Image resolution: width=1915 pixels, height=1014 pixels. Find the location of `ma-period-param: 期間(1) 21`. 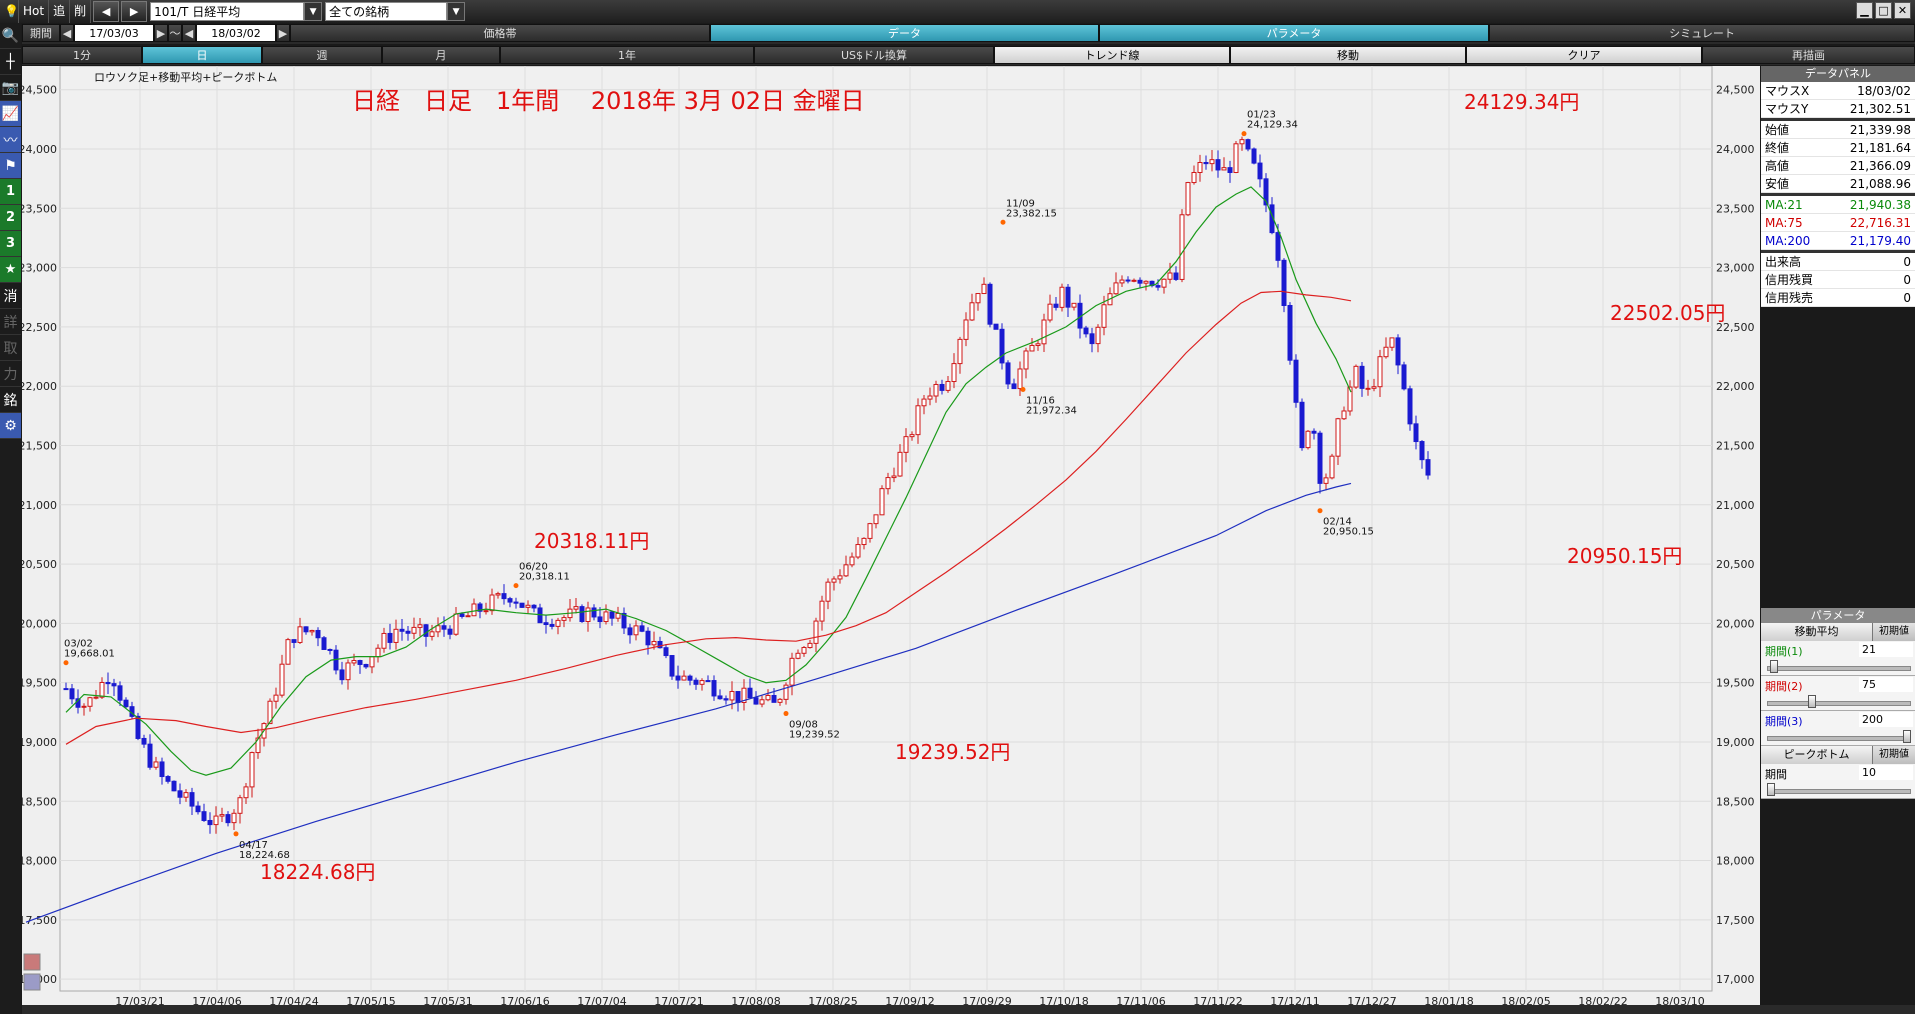

ma-period-param: 期間(1) 21 is located at coordinates (1838, 658).